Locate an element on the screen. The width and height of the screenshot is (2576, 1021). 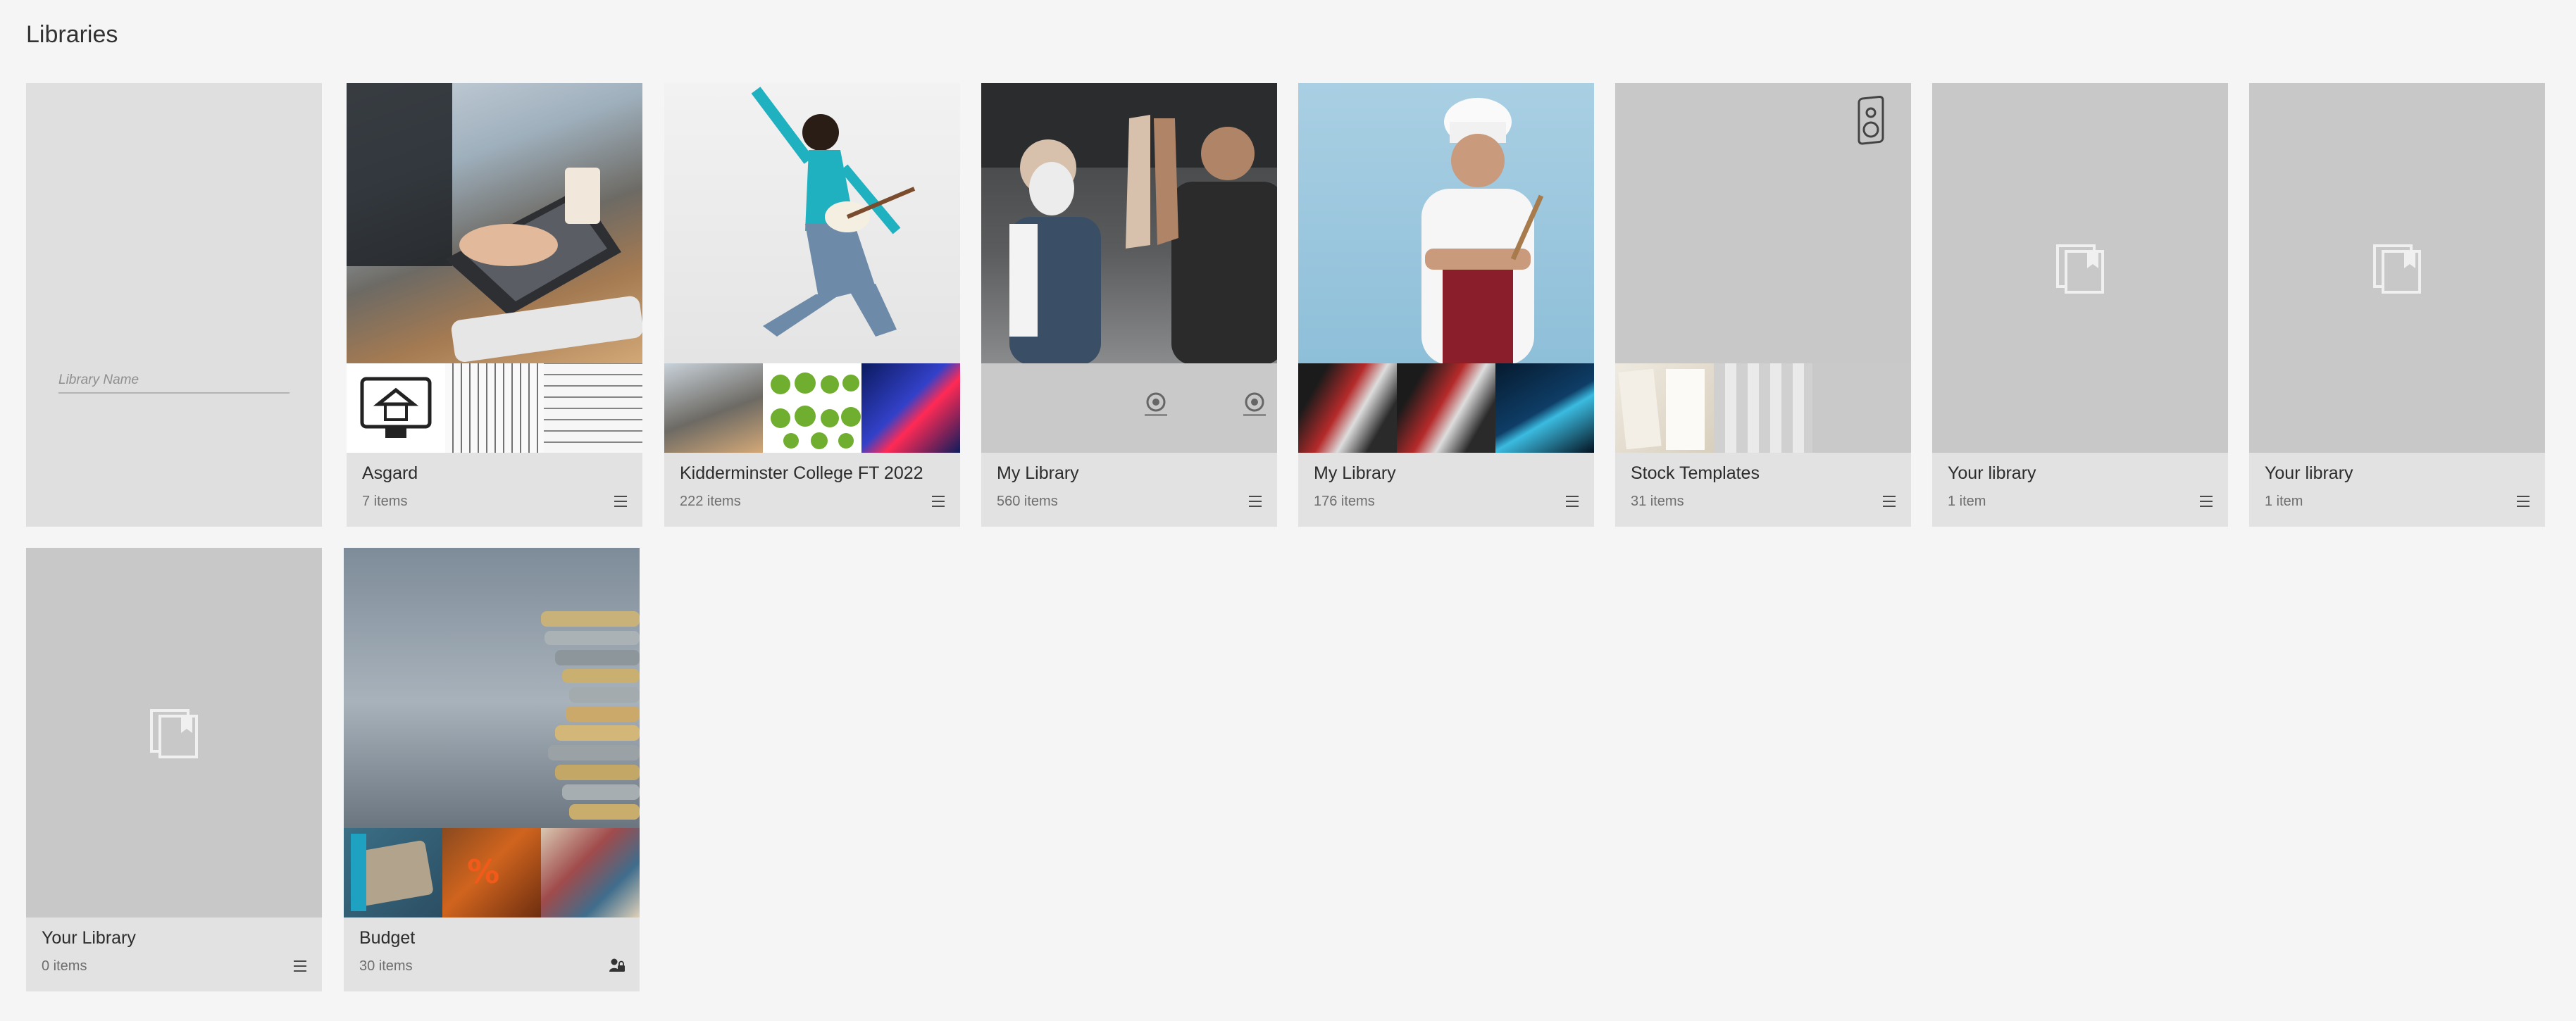
library-card-your-library-empty: Your Library 0 items is located at coordinates (174, 769).